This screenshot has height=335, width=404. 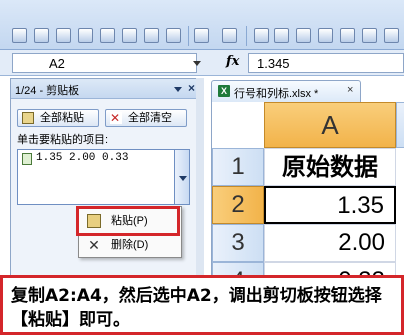 What do you see at coordinates (325, 35) in the screenshot?
I see `merge-center-icon` at bounding box center [325, 35].